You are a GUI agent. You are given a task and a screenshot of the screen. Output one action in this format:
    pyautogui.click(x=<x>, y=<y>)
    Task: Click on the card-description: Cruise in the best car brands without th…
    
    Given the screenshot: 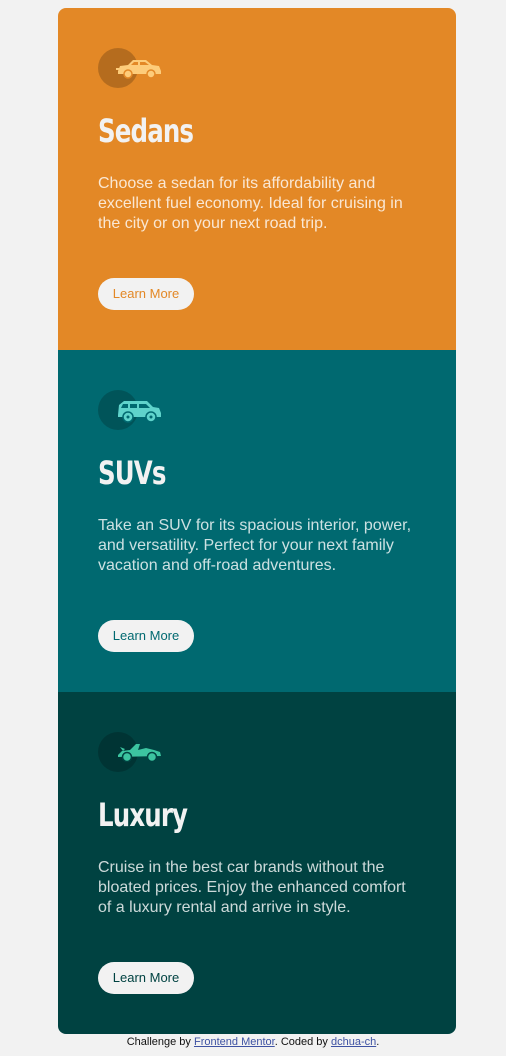 What is the action you would take?
    pyautogui.click(x=252, y=887)
    